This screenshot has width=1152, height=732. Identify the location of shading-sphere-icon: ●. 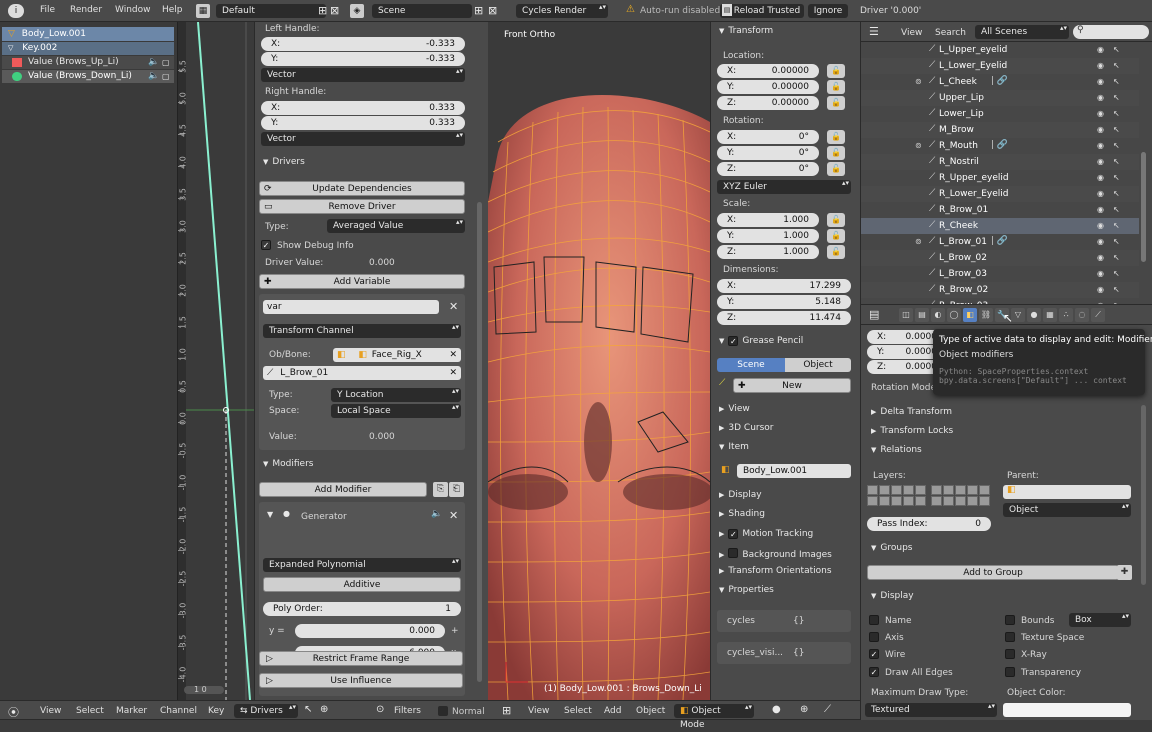
(776, 709).